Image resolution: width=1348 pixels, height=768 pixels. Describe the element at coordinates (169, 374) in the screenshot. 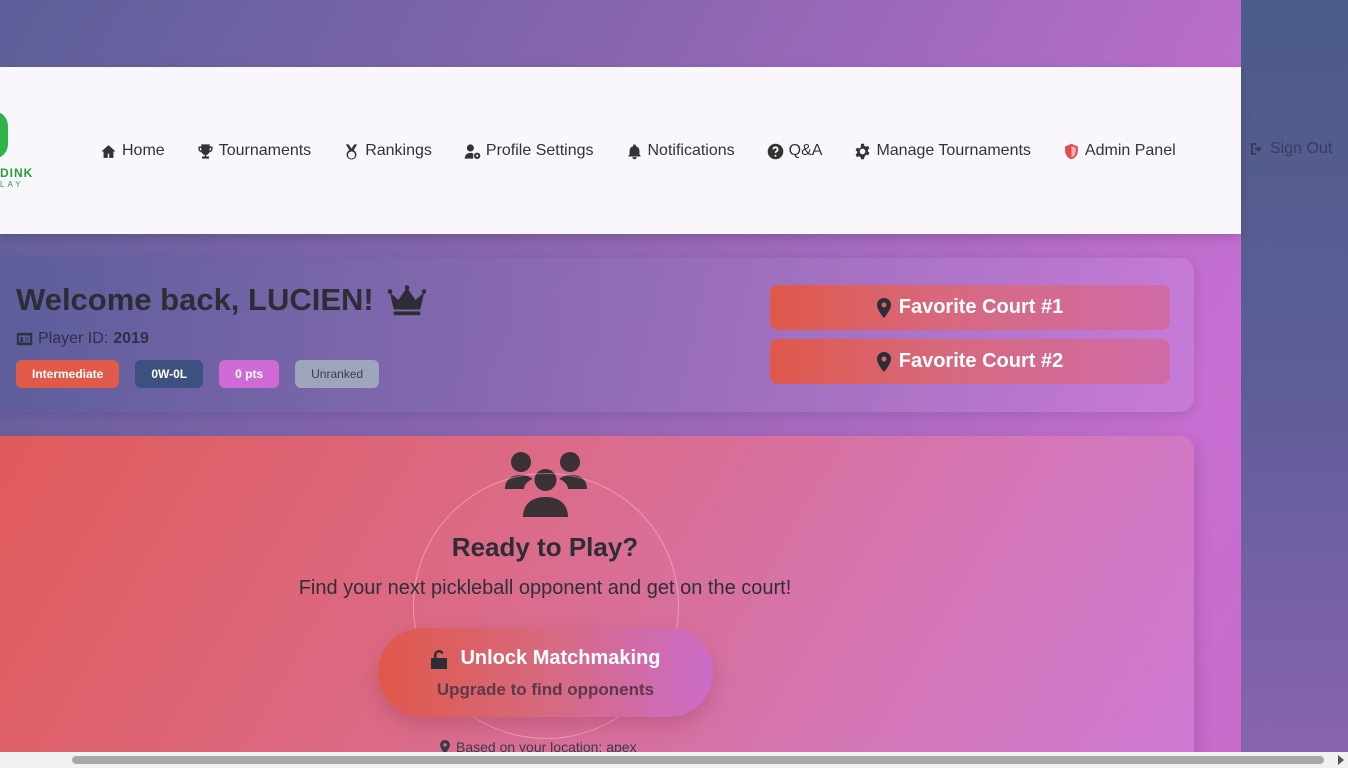

I see `record-badge: 0W-0L` at that location.